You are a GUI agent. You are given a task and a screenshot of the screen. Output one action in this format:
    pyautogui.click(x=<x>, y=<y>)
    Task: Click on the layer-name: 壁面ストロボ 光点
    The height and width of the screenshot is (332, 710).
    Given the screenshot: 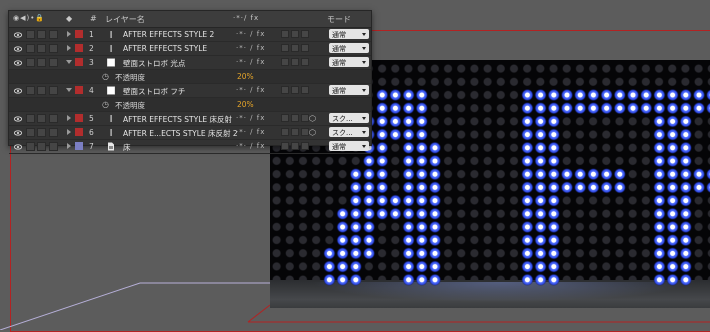 What is the action you would take?
    pyautogui.click(x=154, y=63)
    